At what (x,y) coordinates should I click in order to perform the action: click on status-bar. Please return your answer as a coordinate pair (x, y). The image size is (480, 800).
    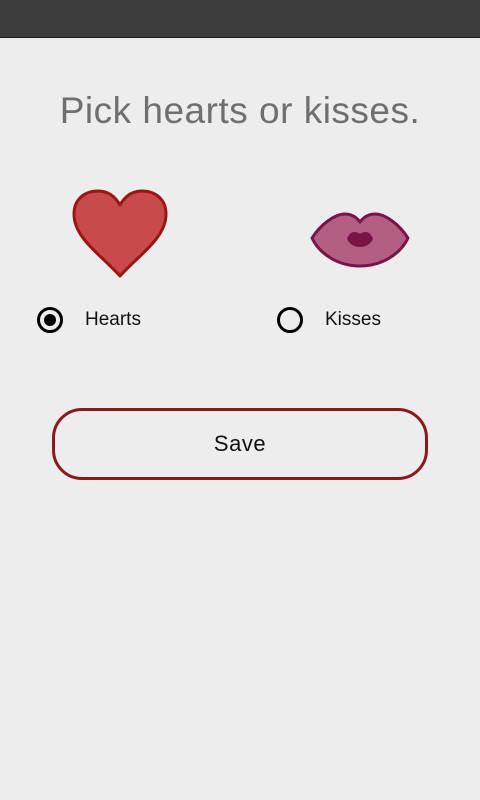
    Looking at the image, I should click on (240, 19).